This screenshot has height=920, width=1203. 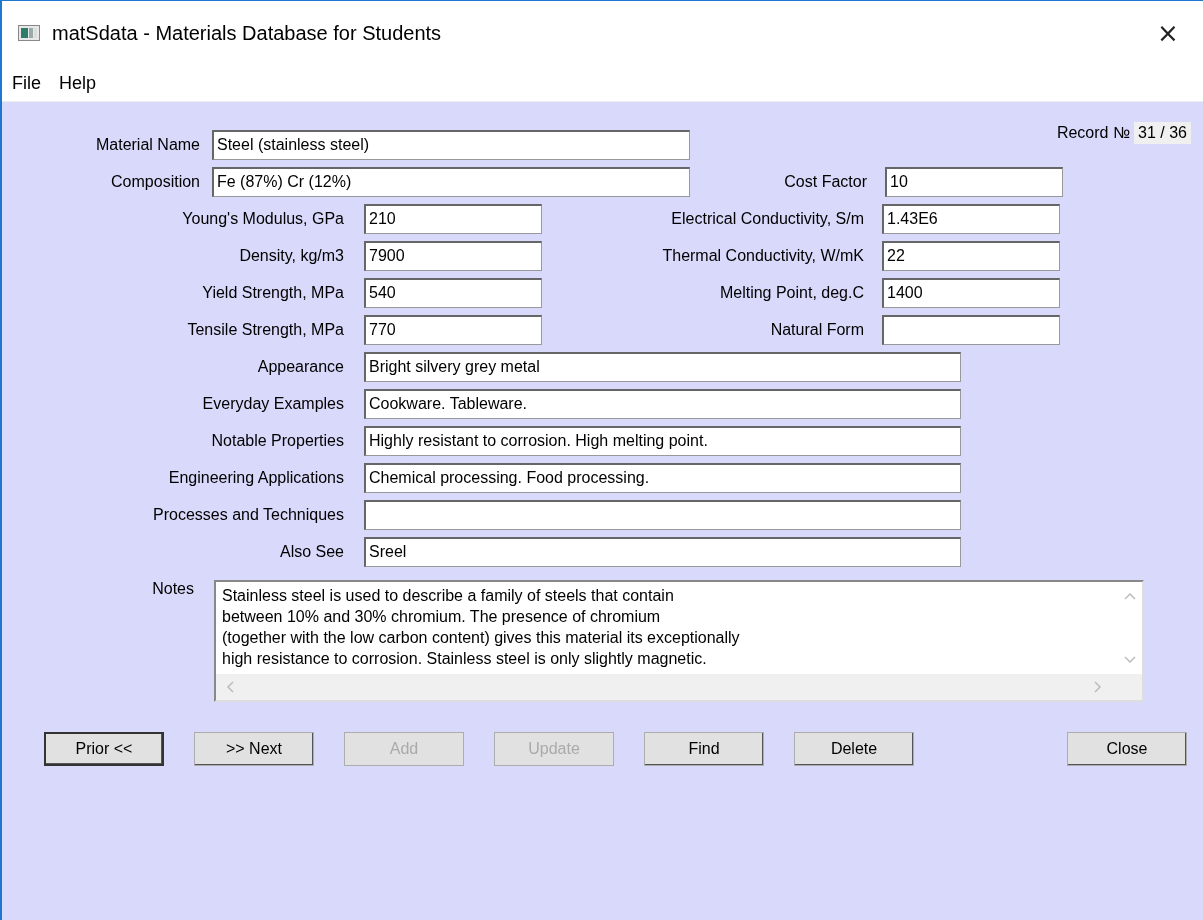 I want to click on form-button: Close, so click(x=1127, y=749).